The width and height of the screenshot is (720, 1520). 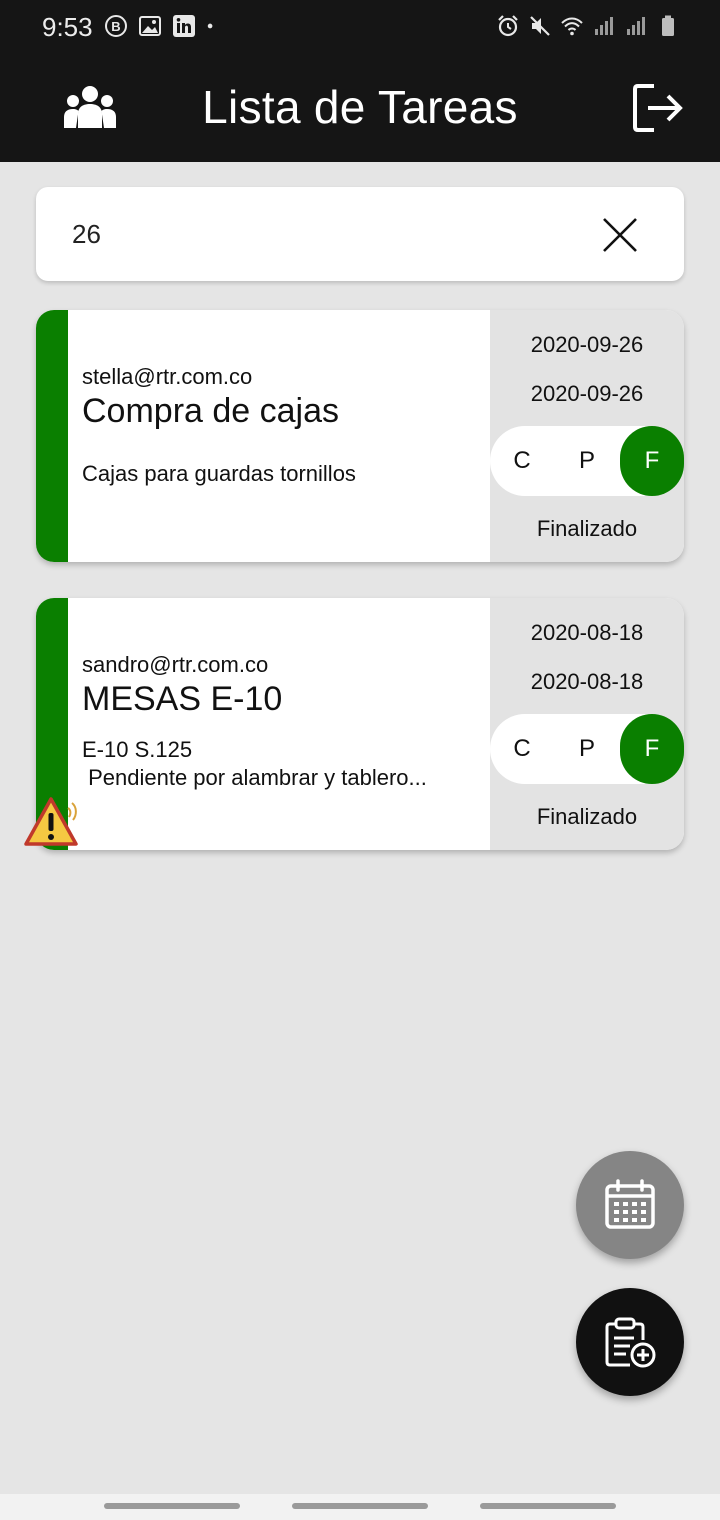 I want to click on image-icon, so click(x=150, y=26).